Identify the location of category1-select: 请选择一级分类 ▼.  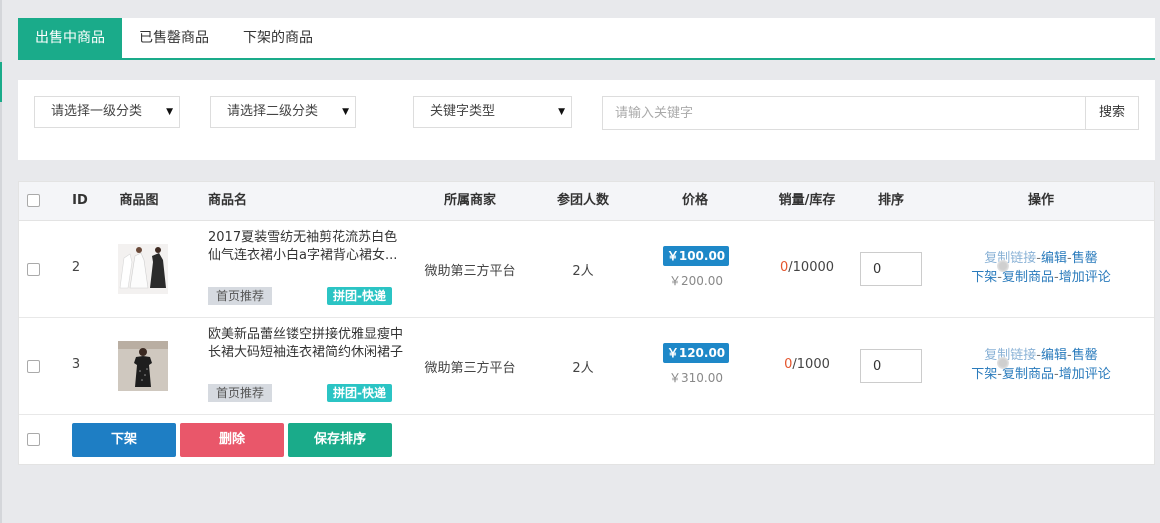
(107, 112).